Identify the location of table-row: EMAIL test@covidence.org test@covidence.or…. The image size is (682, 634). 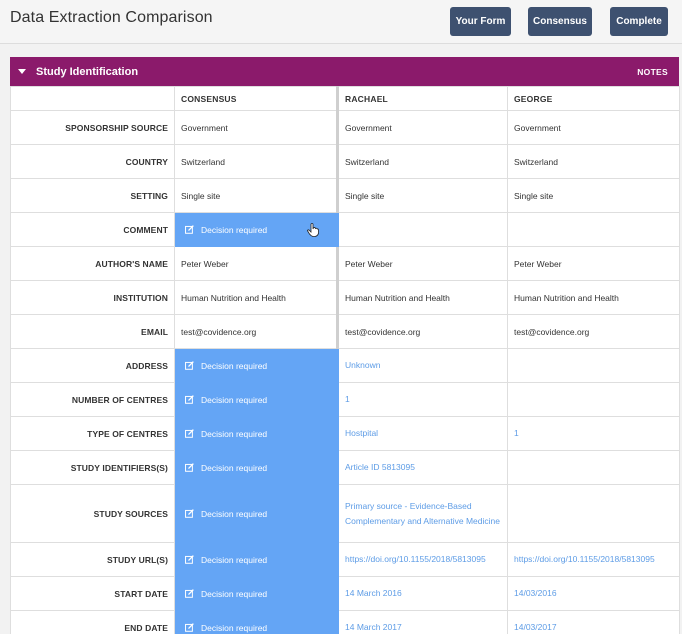
(345, 331).